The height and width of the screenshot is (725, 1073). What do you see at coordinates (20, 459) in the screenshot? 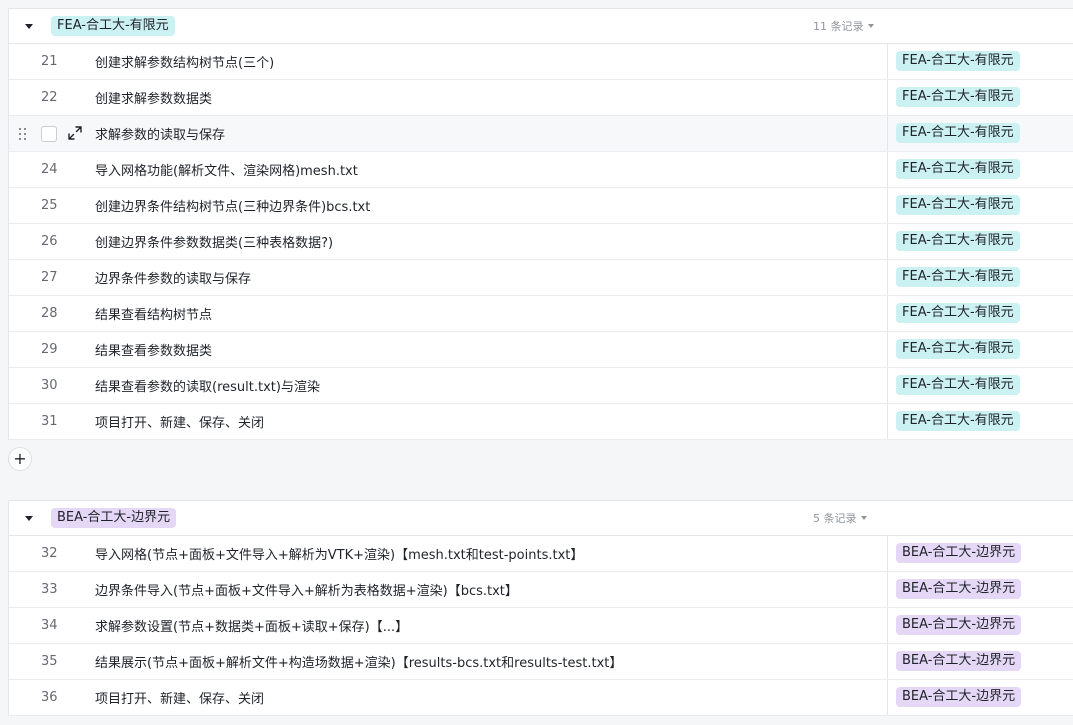
I see `add-record-button: +` at bounding box center [20, 459].